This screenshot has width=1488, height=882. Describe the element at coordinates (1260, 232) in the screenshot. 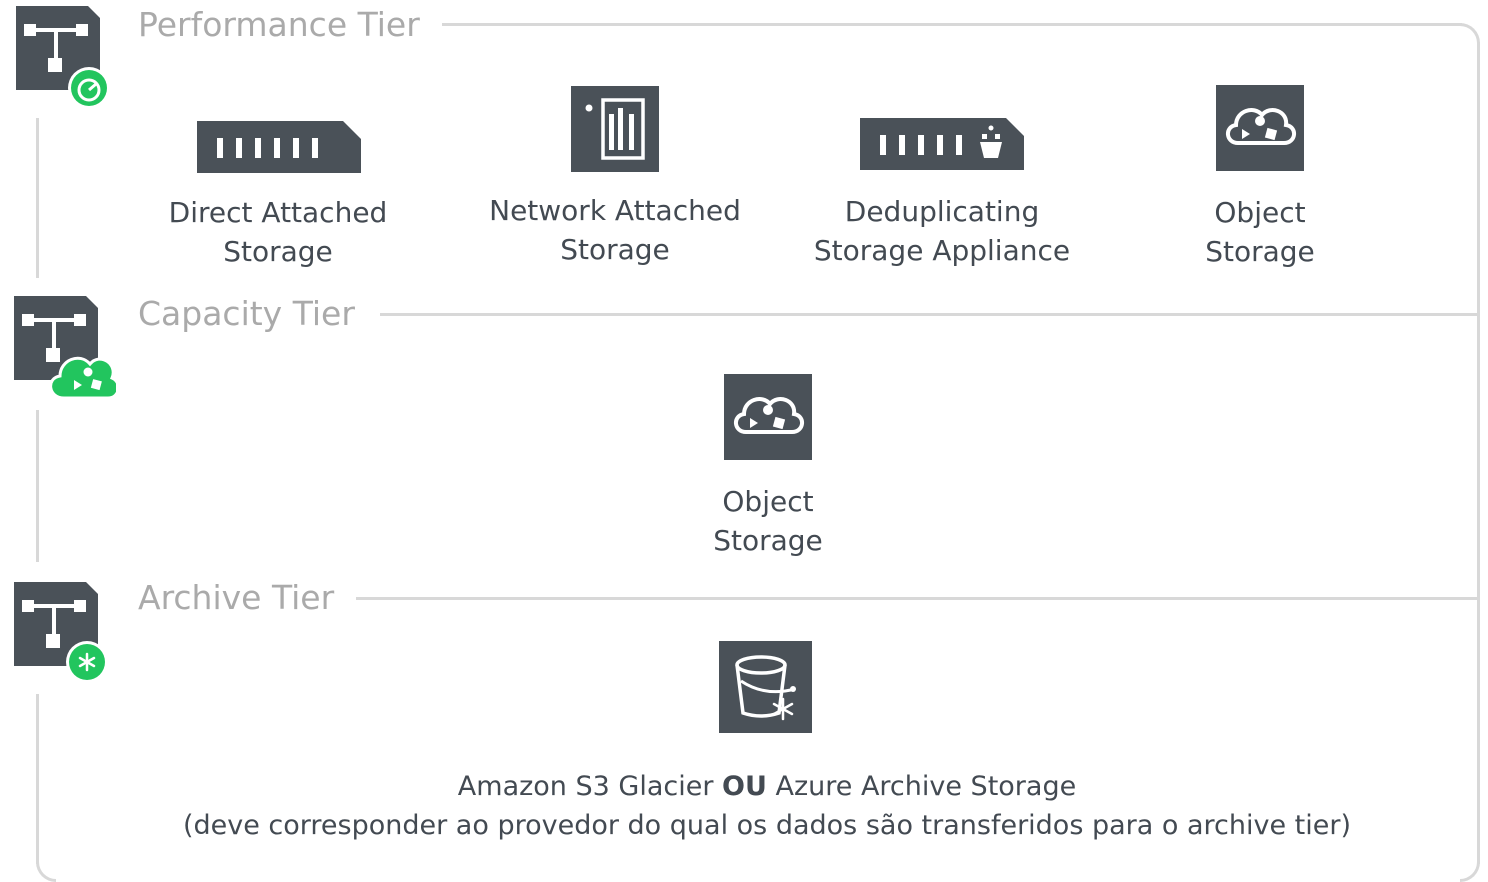

I see `performance-object-storage-label: Object Storage` at that location.